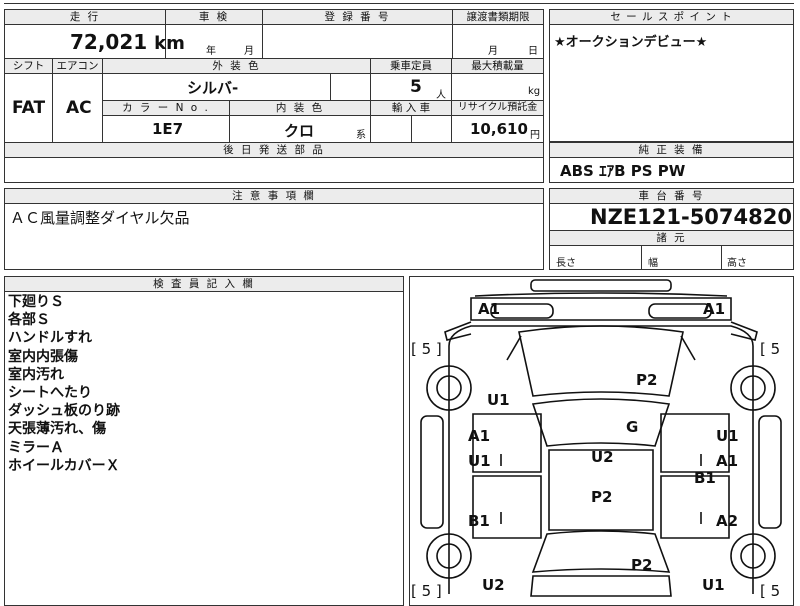  I want to click on equipment-value: ABS ｴｱB PS PW, so click(623, 171).